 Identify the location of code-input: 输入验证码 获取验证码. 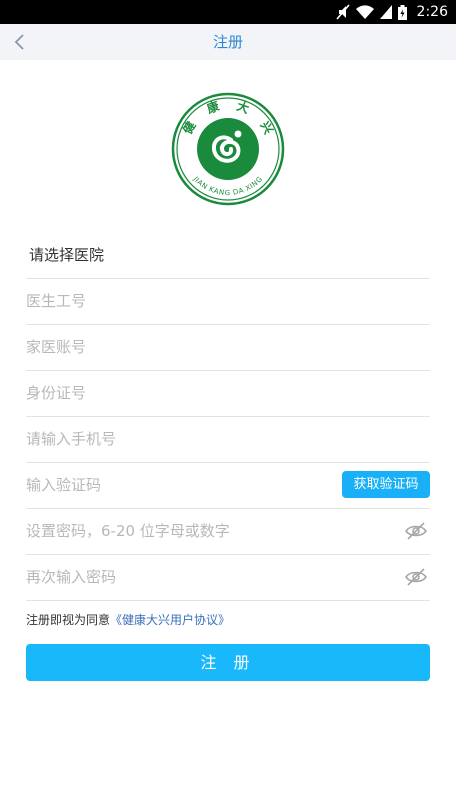
(228, 486).